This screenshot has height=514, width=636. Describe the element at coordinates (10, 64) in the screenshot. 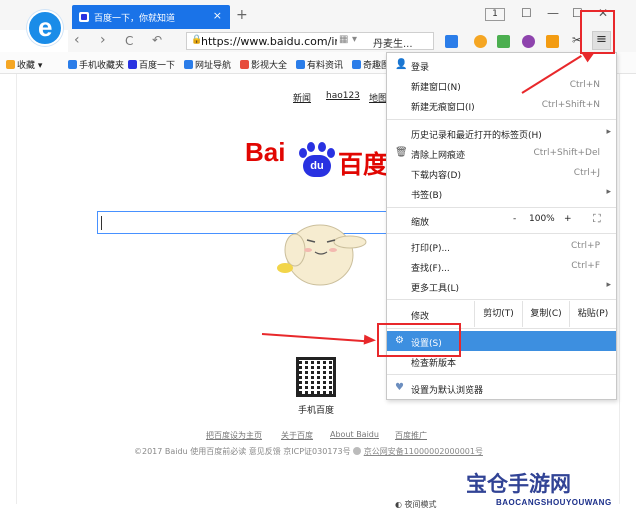

I see `star-icon` at that location.